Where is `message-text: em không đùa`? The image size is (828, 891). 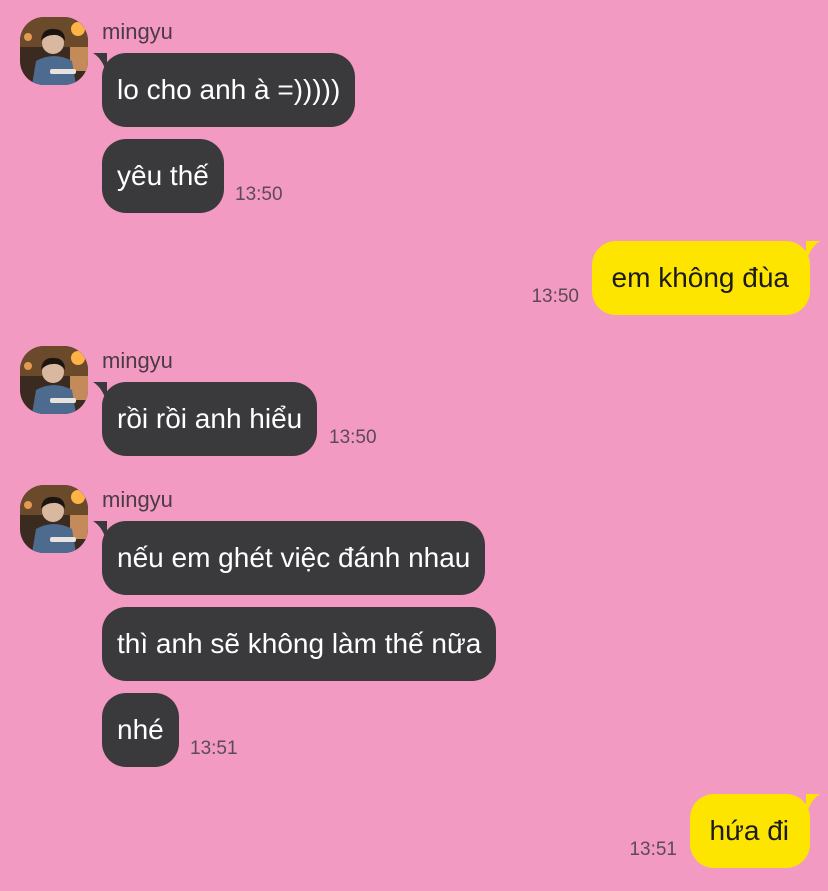 message-text: em không đùa is located at coordinates (700, 277).